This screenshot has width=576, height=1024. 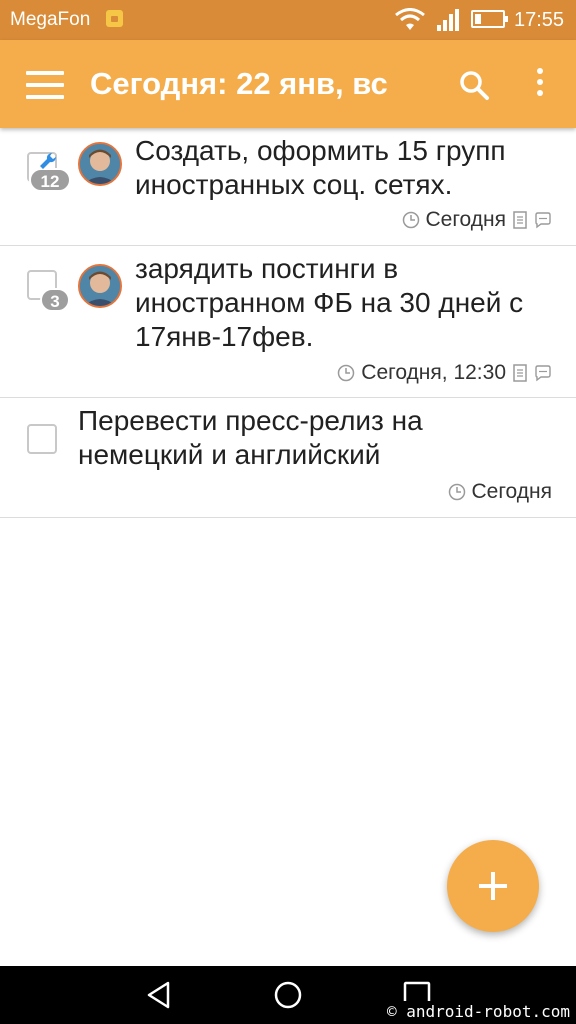 I want to click on task-checkbox, so click(x=42, y=439).